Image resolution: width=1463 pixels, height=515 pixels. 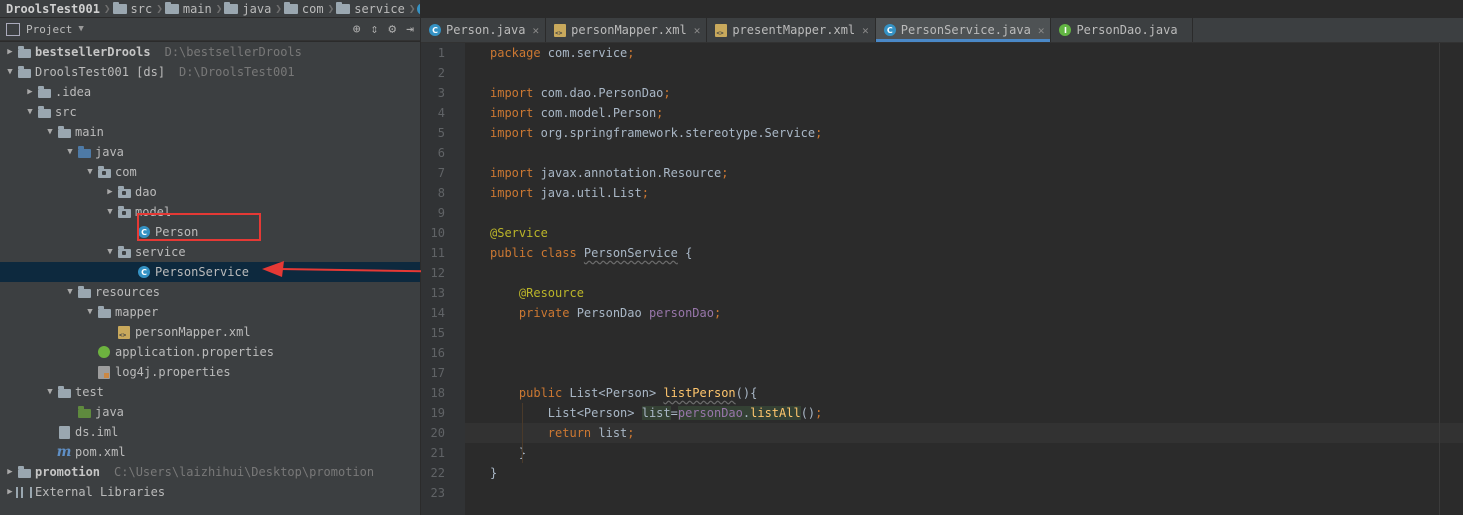 I want to click on tree-item: ▼ com, so click(x=210, y=172).